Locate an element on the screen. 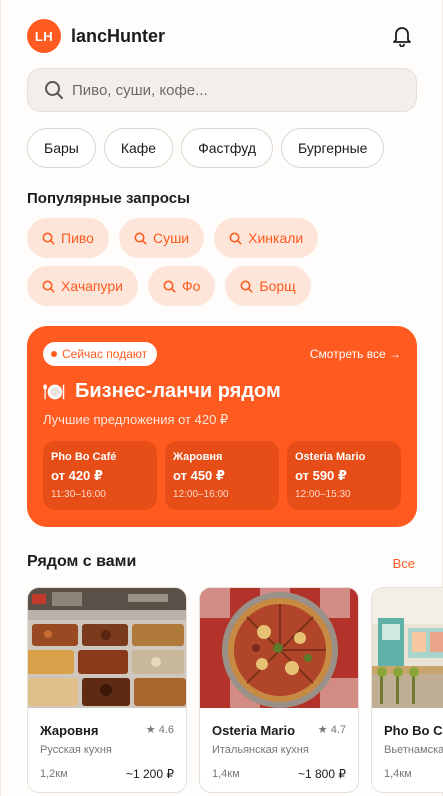 The image size is (443, 796). app-logo: LH is located at coordinates (44, 36).